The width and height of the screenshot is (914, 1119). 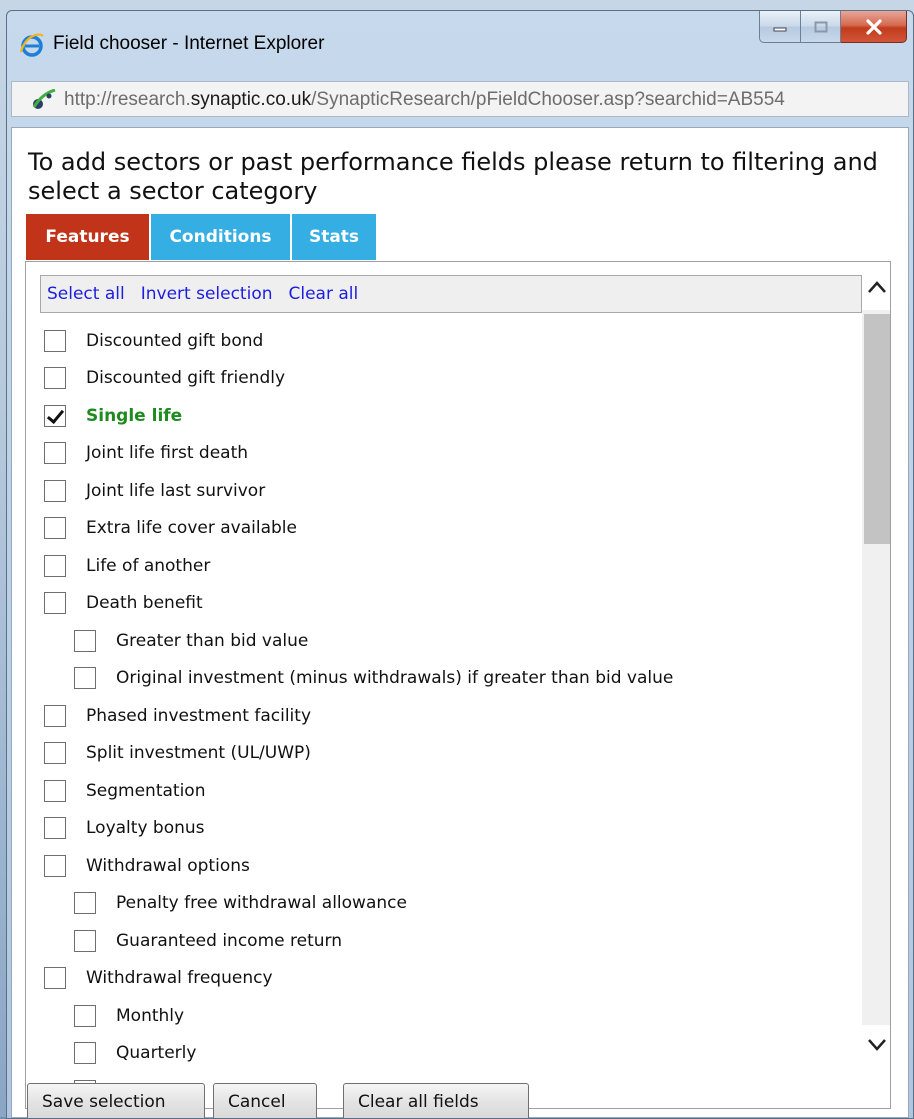 I want to click on field-row: Joint life first death, so click(x=454, y=454).